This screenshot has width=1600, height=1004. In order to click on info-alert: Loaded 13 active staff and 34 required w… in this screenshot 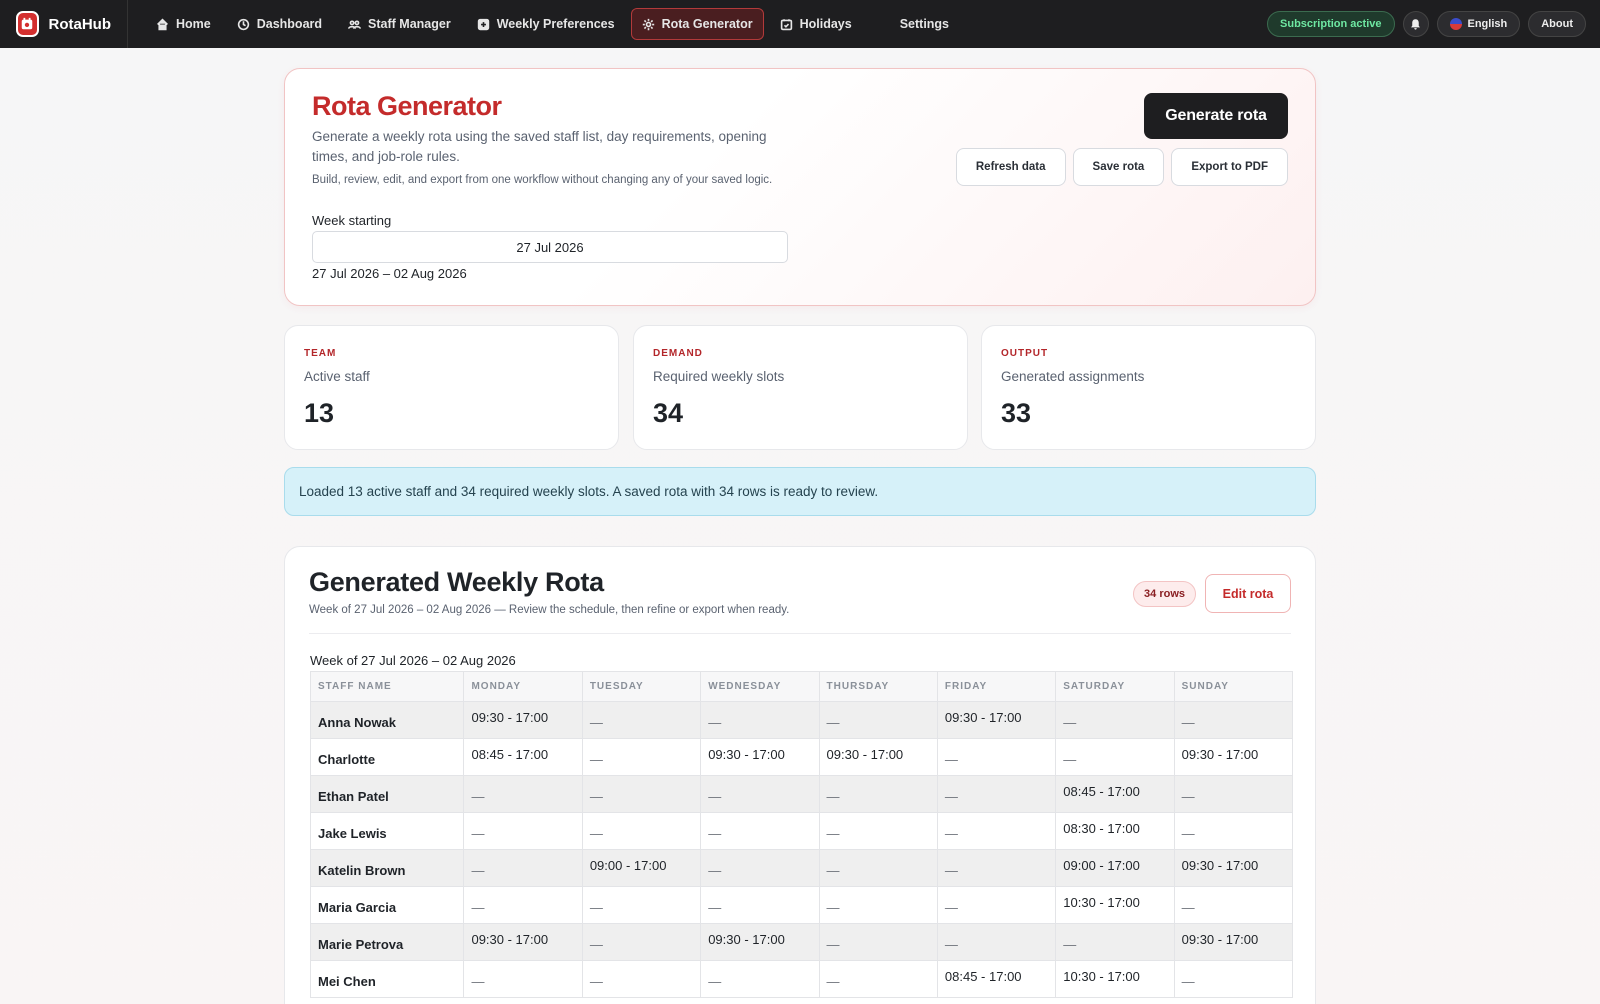, I will do `click(800, 491)`.